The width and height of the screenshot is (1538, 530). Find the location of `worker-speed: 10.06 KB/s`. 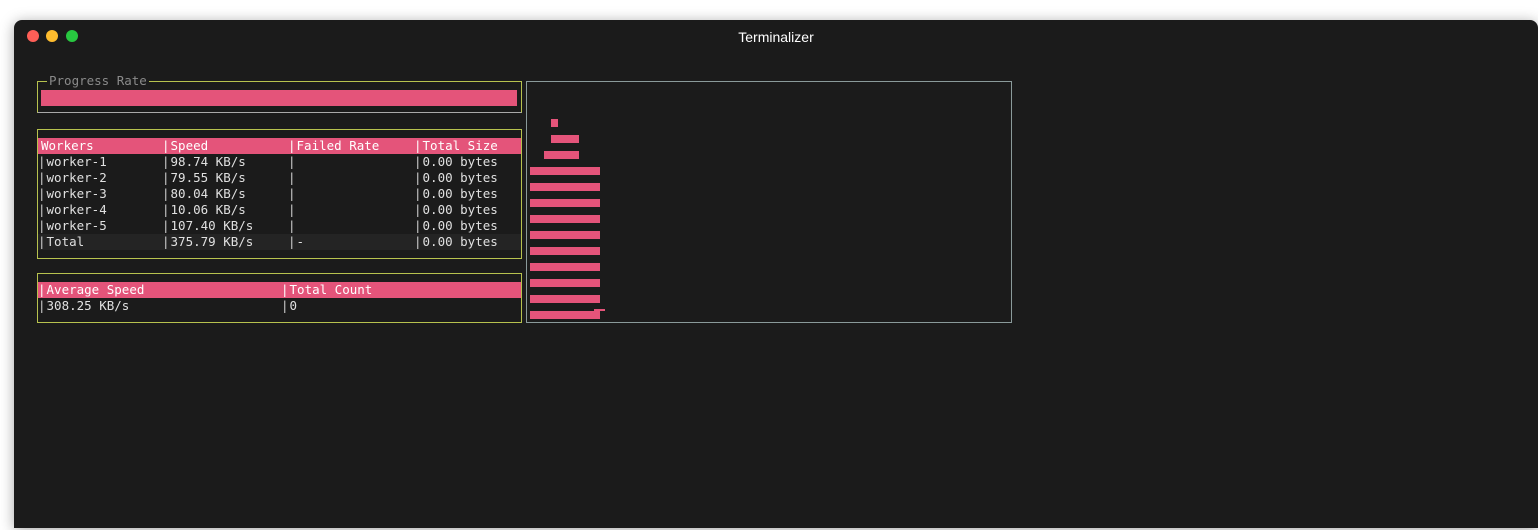

worker-speed: 10.06 KB/s is located at coordinates (204, 210).